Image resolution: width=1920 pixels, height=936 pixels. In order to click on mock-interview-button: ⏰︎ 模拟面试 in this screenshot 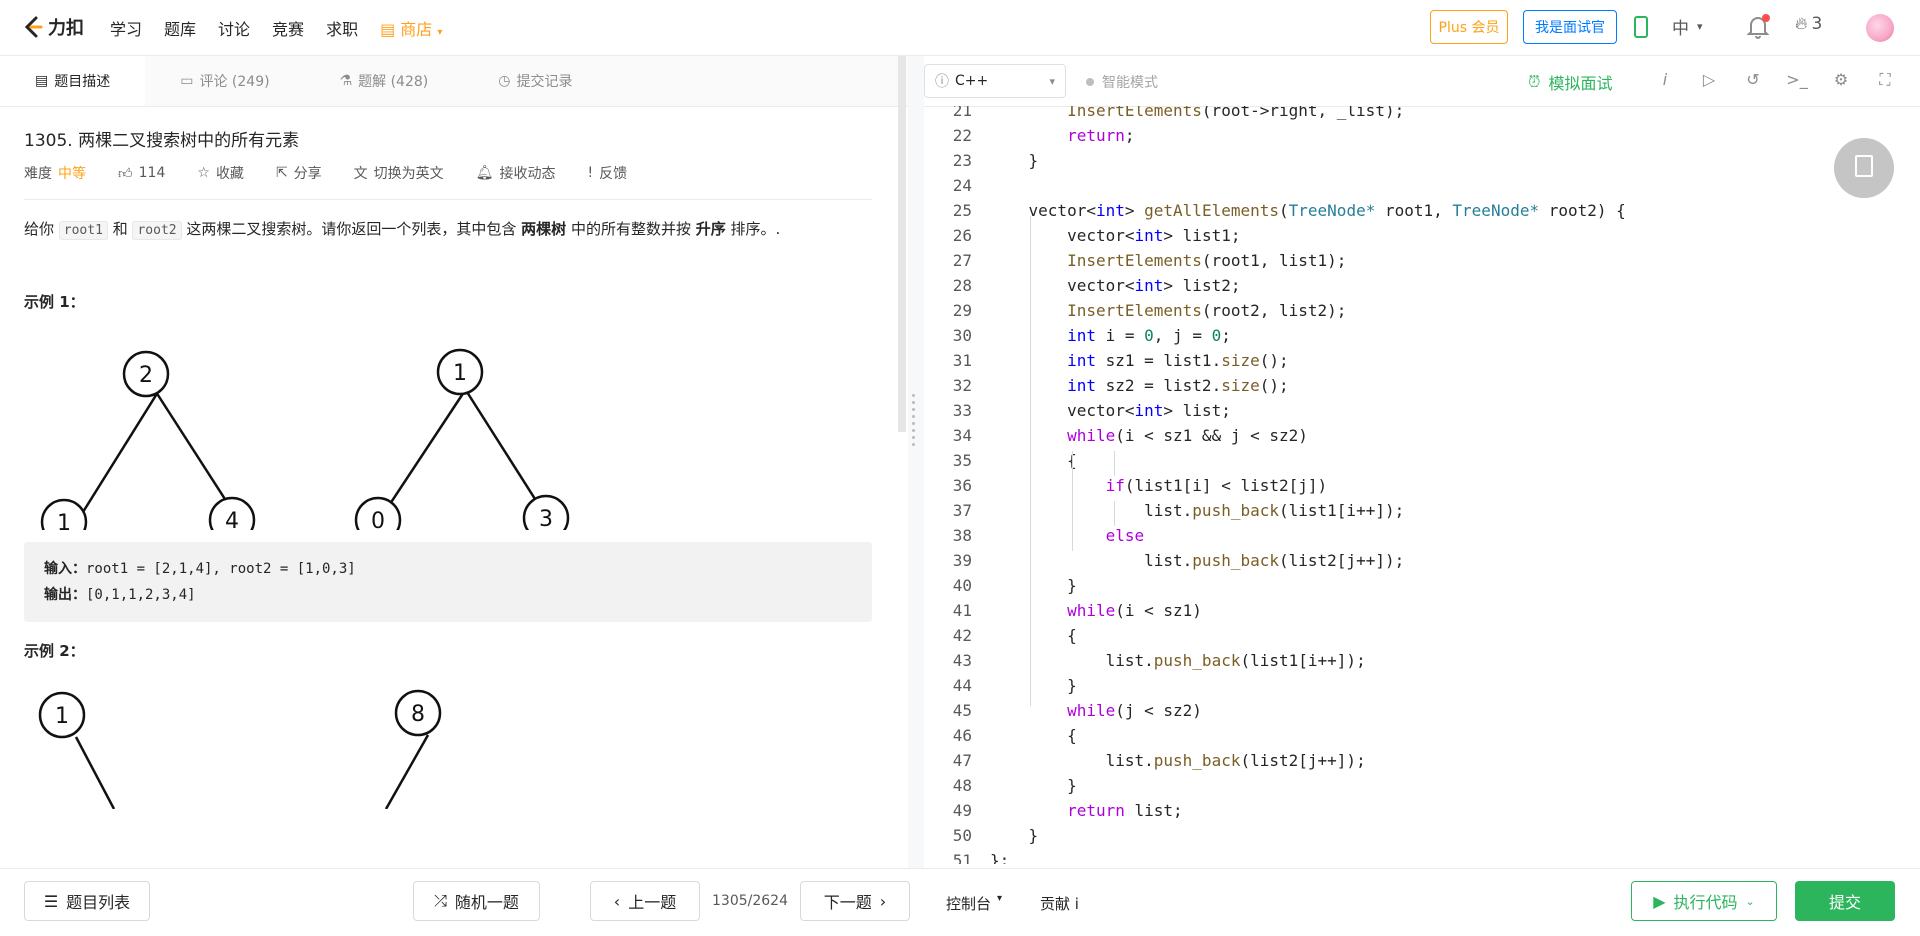, I will do `click(1570, 82)`.